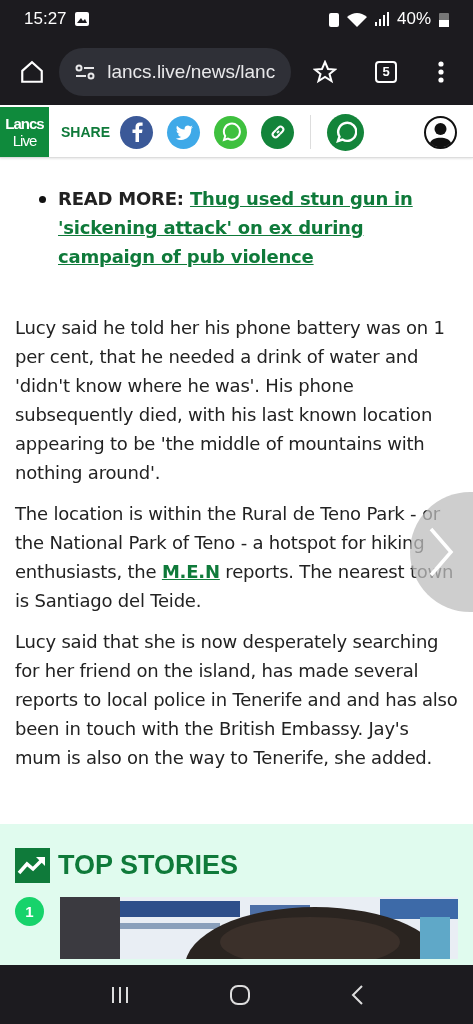 The height and width of the screenshot is (1024, 473). Describe the element at coordinates (236, 700) in the screenshot. I see `article-paragraph: Lucy said that she is now desperately searching for her friend on the island, has made several reports to local police in Tenerife and and has also been in touch with the British Embassy. Jay's mum is also on the way to Tenerife, she added.` at that location.